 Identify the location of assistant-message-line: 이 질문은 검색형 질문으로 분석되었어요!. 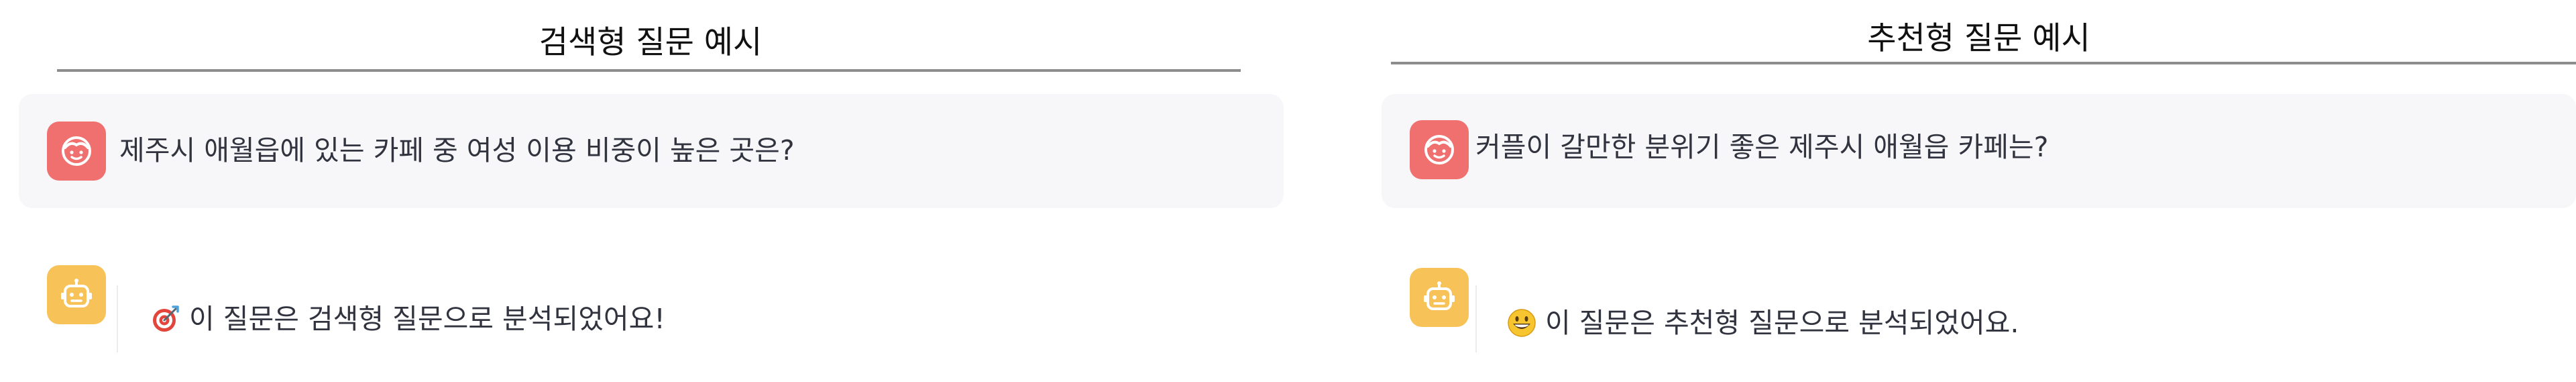
(407, 319).